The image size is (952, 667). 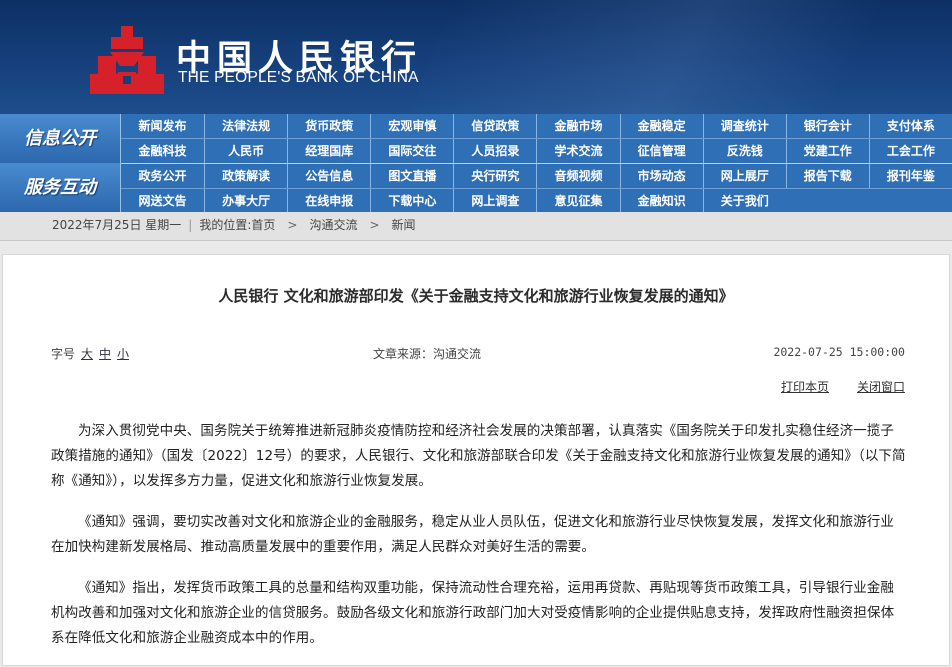 I want to click on breadcrumb-level1-link: 沟通交流, so click(x=333, y=225).